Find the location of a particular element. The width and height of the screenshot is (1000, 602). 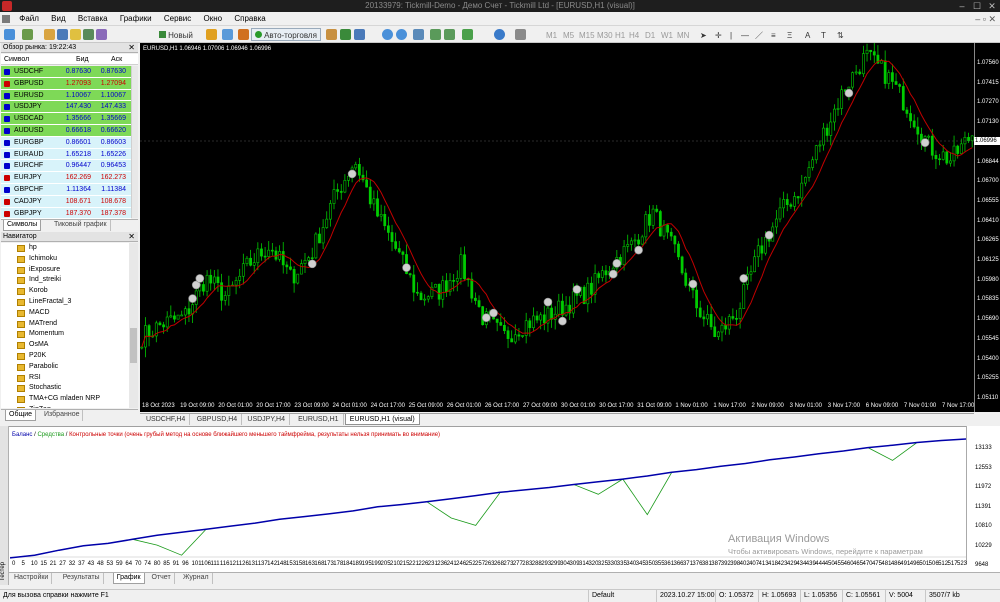

scrollbar-thumb is located at coordinates (133, 345).